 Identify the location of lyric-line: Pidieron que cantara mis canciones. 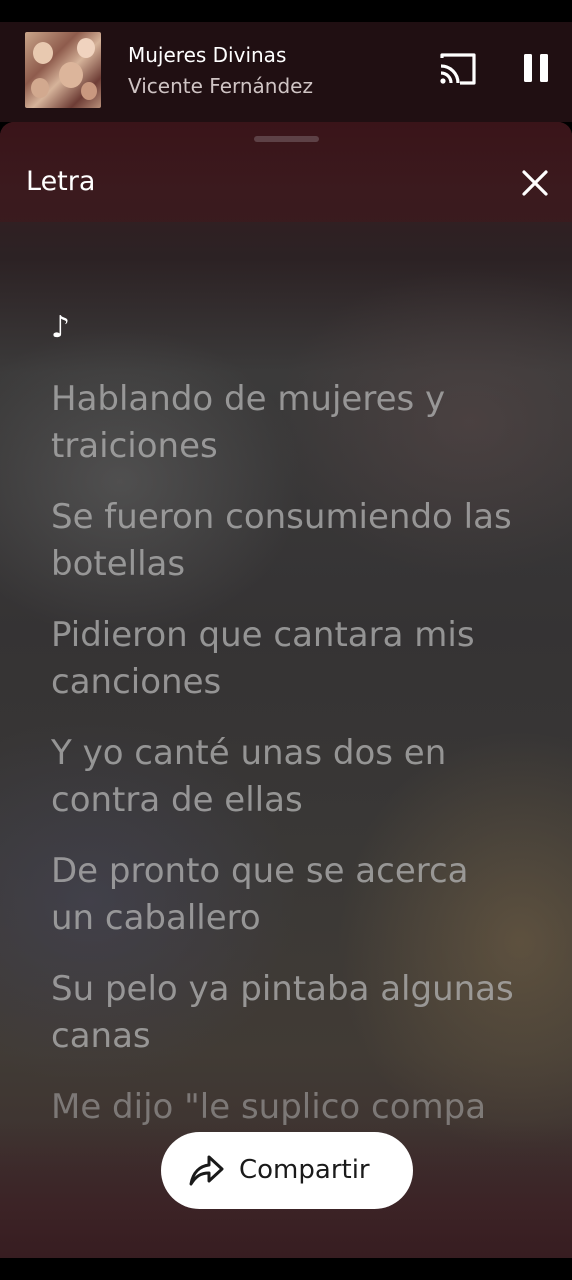
(286, 659).